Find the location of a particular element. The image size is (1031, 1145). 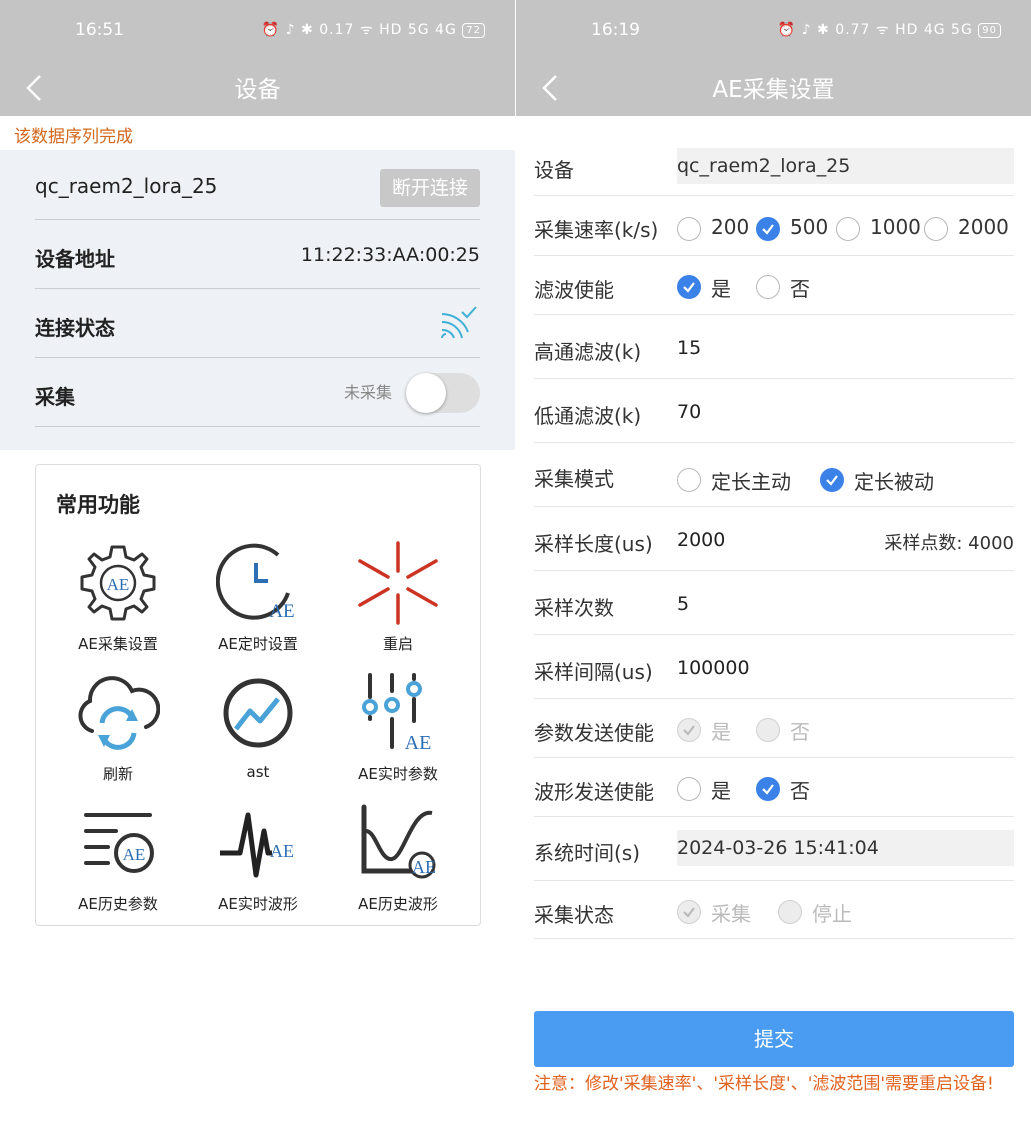

top-bar: 16:51 ⏰ ♪ ✱ 0.17 ᯤ HD 5G 4G 72 设备 is located at coordinates (257, 58).